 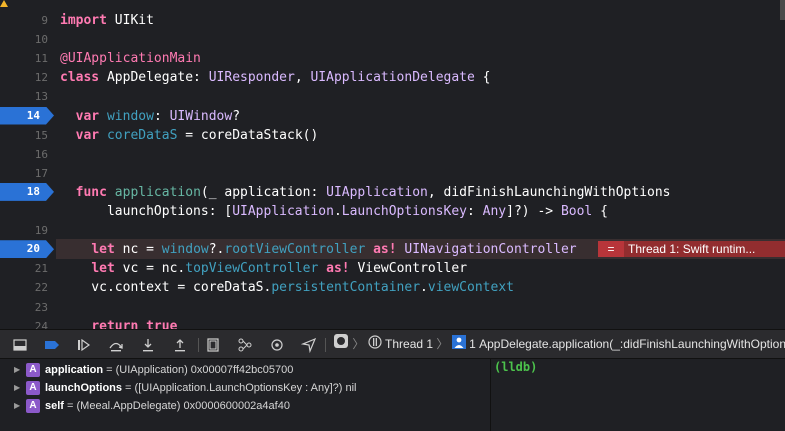 What do you see at coordinates (41, 288) in the screenshot?
I see `line-number: 22` at bounding box center [41, 288].